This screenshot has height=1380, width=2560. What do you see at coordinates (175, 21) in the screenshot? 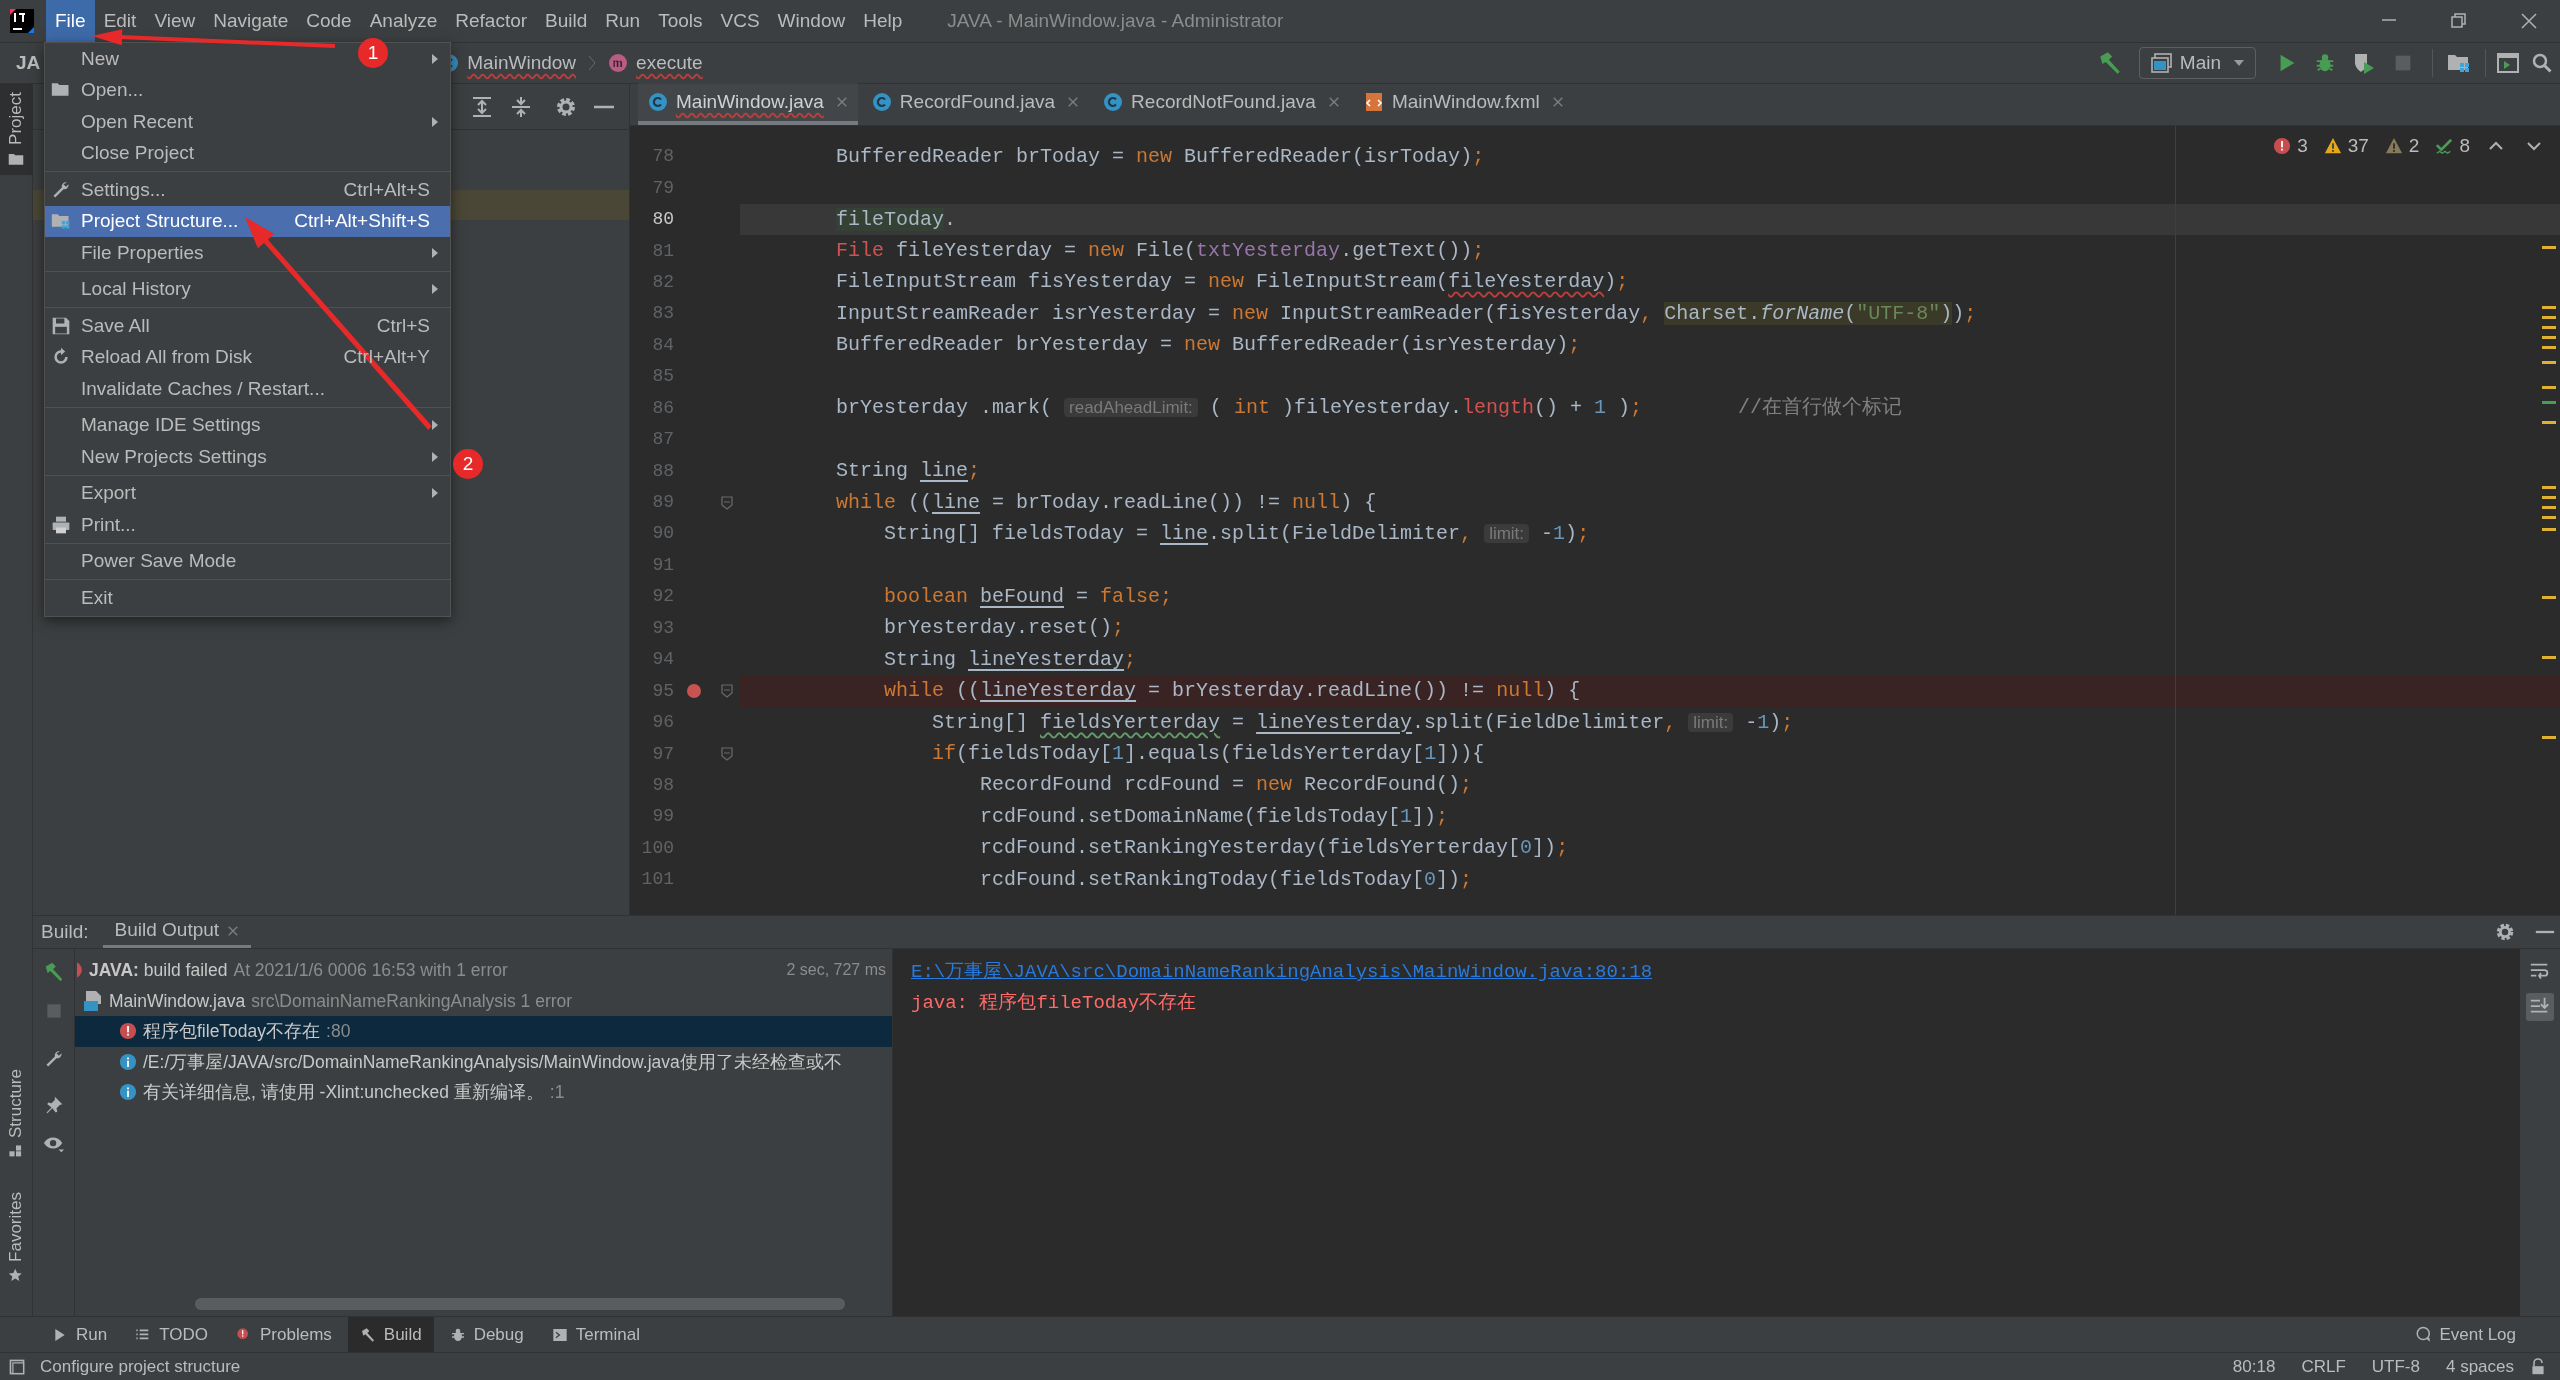
I see `menu-bar-item: View` at bounding box center [175, 21].